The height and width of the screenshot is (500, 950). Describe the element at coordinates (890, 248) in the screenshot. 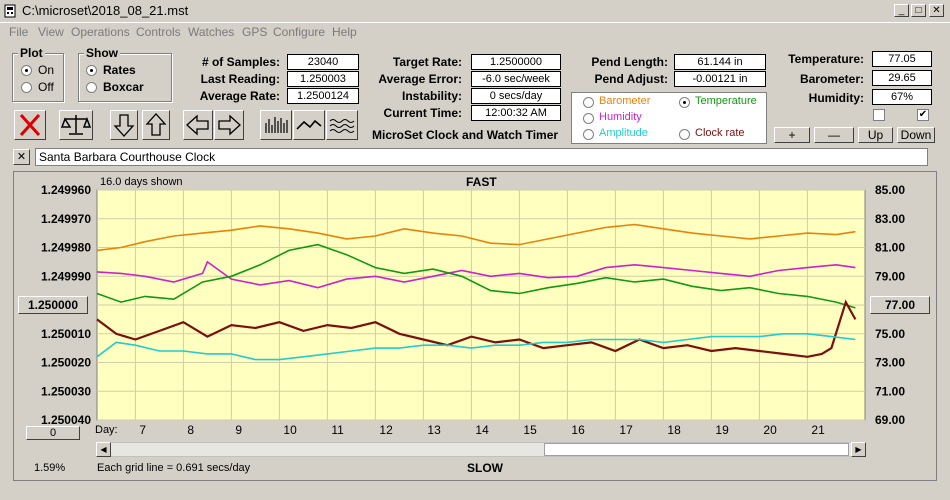

I see `right-tick-label: 81.00` at that location.